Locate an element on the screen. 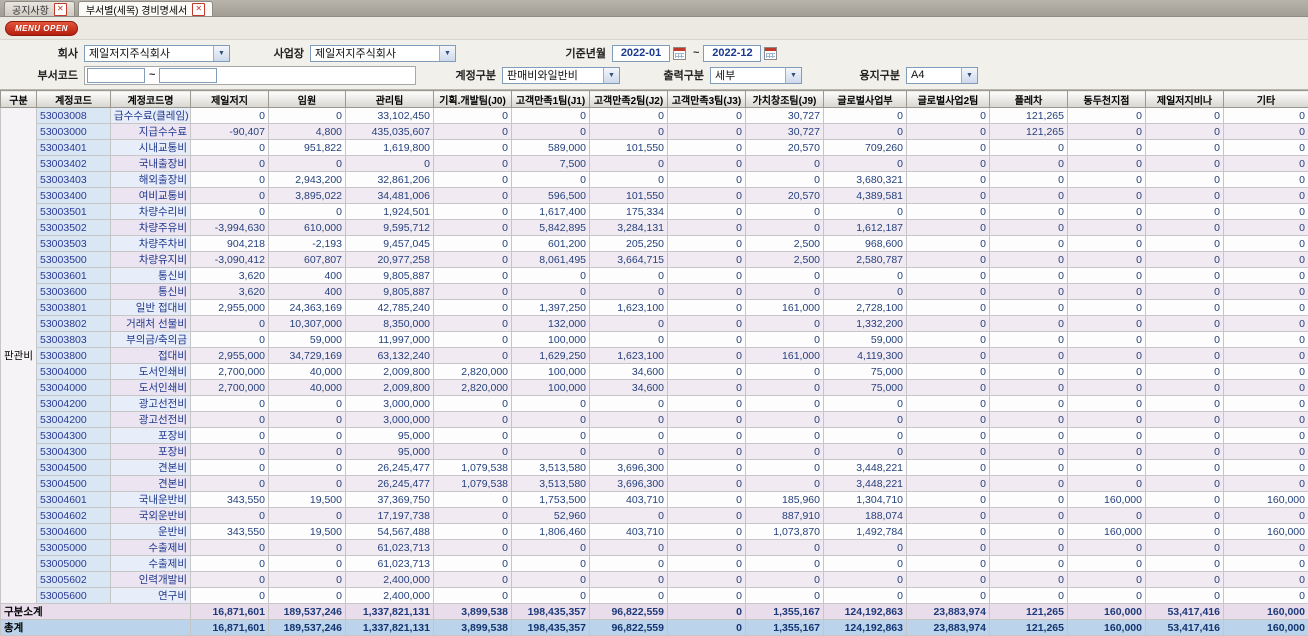  table-row: 53005000수출제비0061,023,71300000000000 is located at coordinates (654, 548).